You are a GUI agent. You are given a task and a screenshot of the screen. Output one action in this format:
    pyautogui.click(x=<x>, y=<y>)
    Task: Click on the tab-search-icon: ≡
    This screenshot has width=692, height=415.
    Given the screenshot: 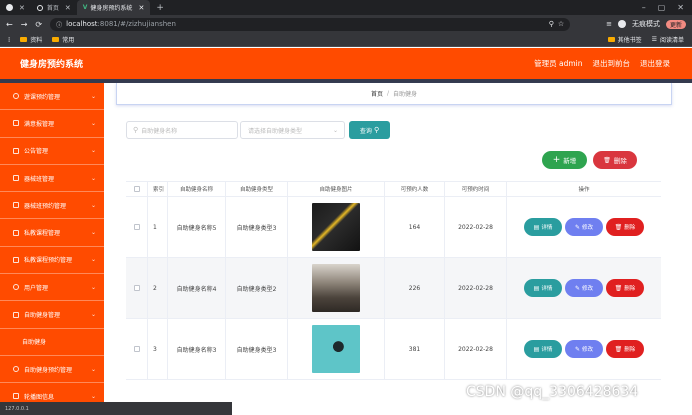 What is the action you would take?
    pyautogui.click(x=609, y=24)
    